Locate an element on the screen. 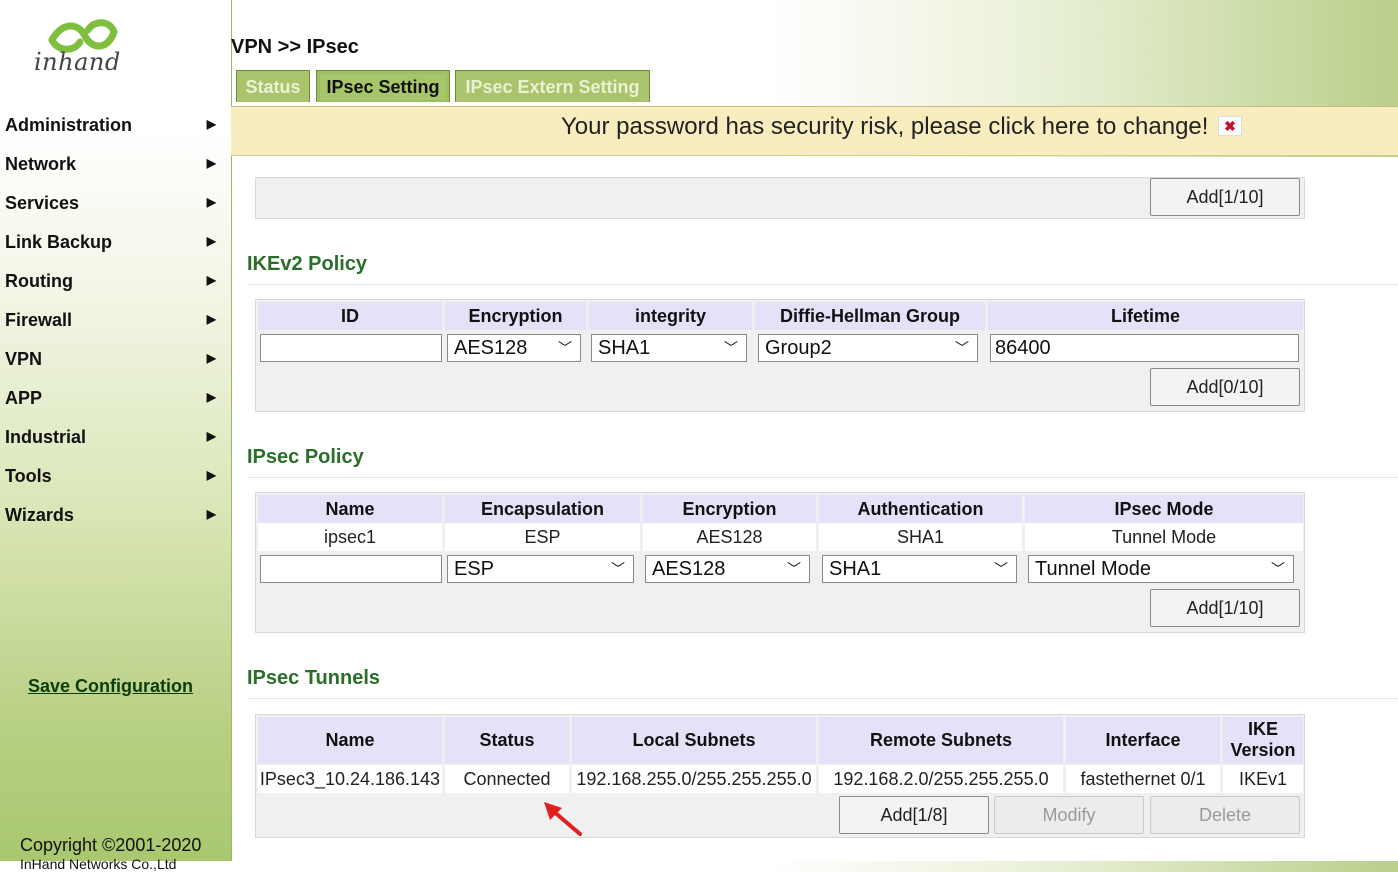 This screenshot has width=1398, height=872. sidebar-item-link-backup: Link Backup ▶ is located at coordinates (112, 244).